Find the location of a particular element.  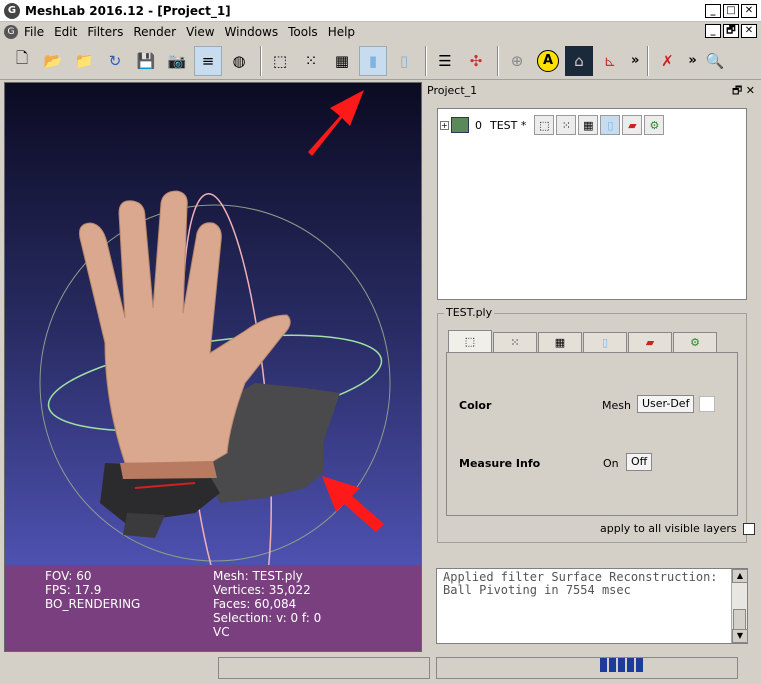

color-userdef-option: User-Def is located at coordinates (666, 404).